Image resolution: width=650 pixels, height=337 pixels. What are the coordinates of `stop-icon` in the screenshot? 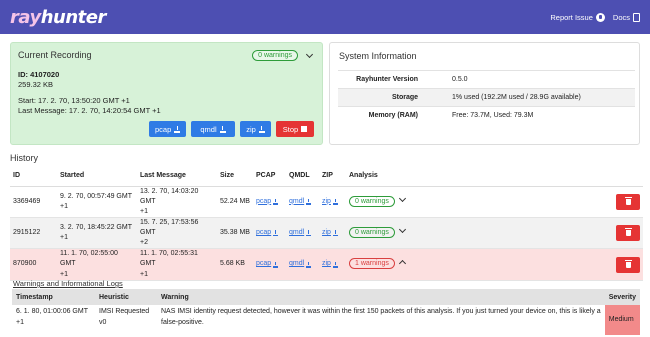 It's located at (304, 129).